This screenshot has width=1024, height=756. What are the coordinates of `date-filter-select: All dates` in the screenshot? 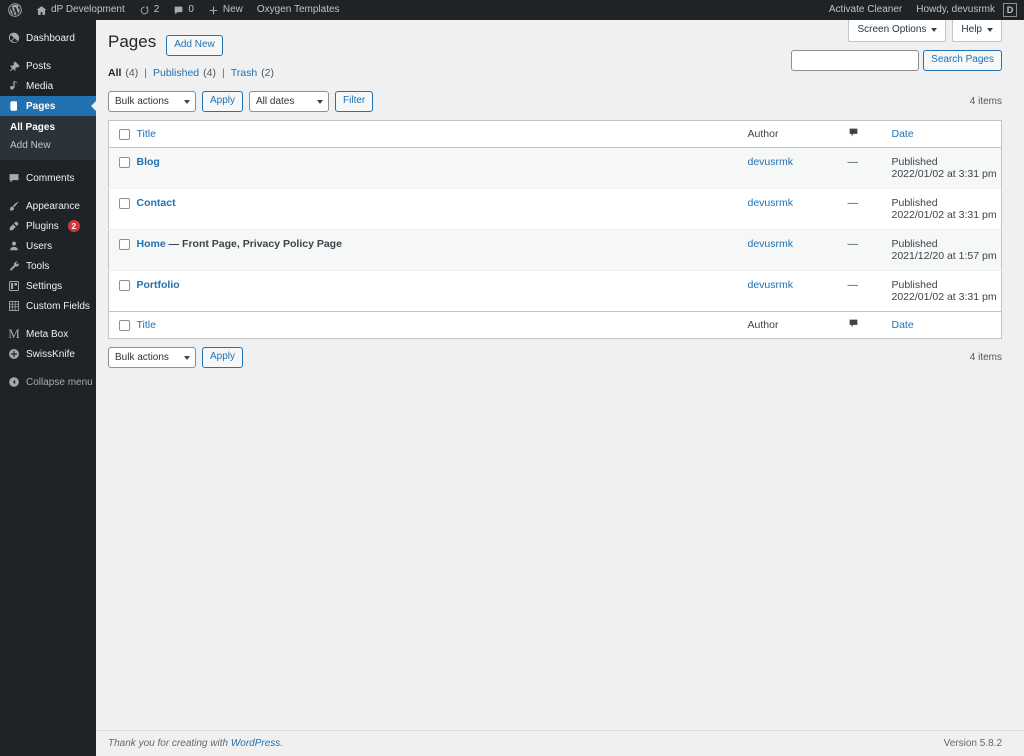 It's located at (289, 101).